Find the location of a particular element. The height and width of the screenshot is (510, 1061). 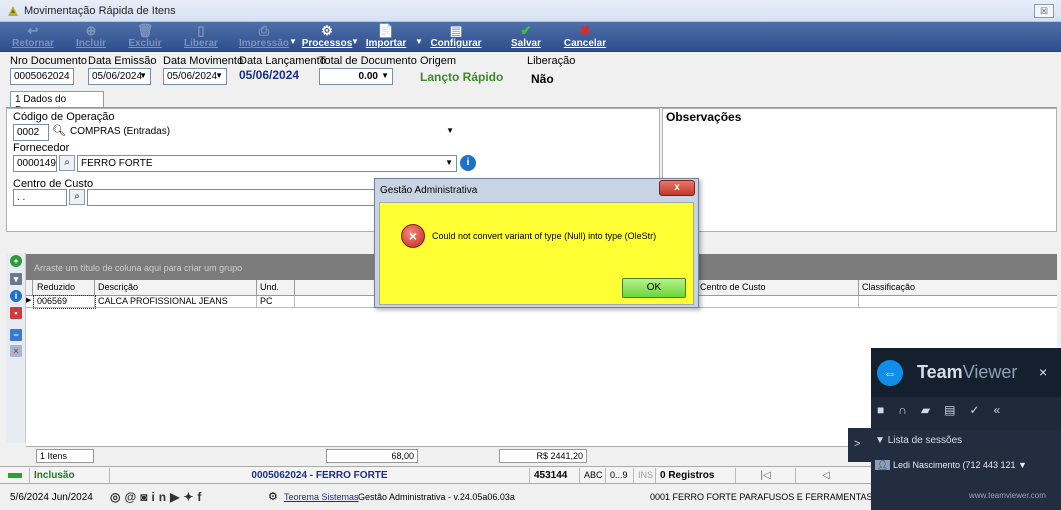

toolbar-label: Processos is located at coordinates (327, 43).